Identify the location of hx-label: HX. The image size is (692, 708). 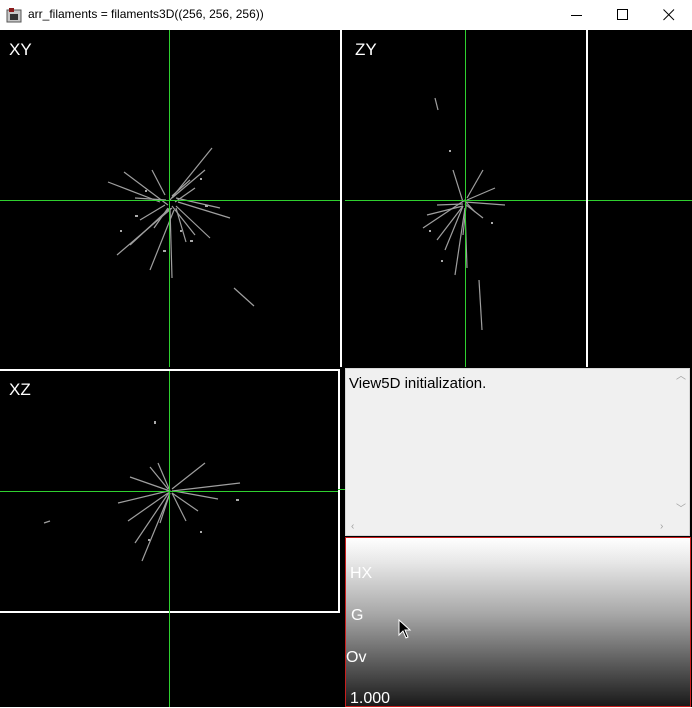
(361, 573).